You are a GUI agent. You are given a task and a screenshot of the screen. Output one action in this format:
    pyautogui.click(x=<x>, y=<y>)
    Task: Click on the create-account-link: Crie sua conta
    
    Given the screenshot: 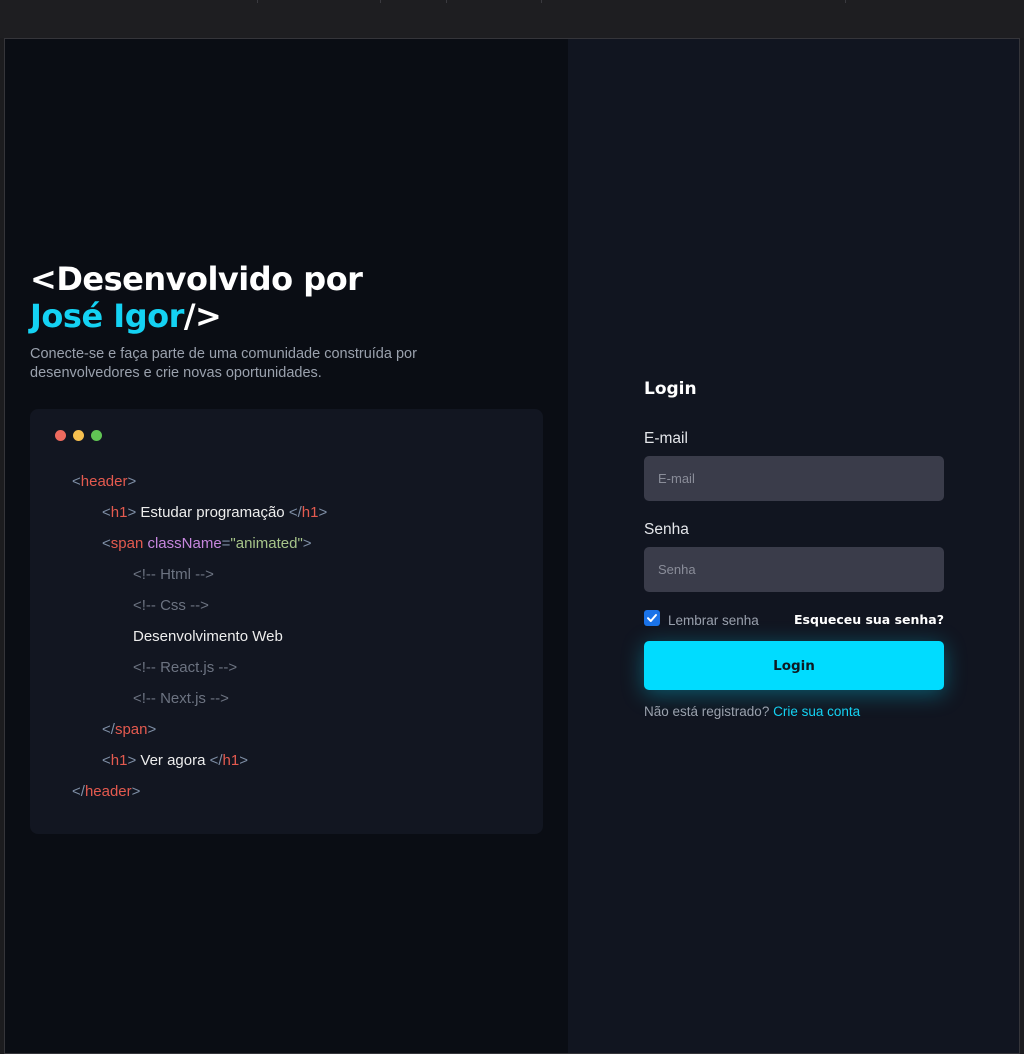 What is the action you would take?
    pyautogui.click(x=816, y=711)
    